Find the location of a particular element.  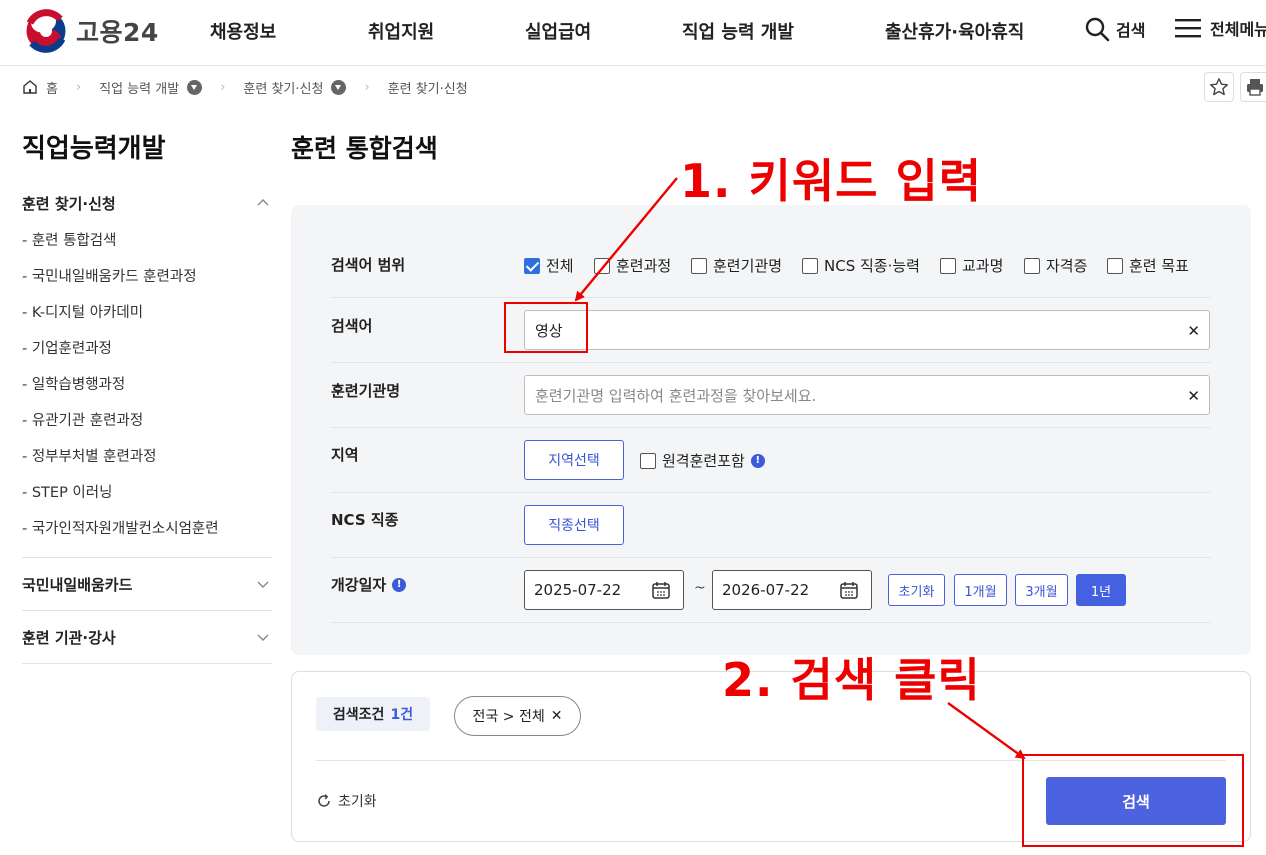

all-menu-button: 전체메뉴 is located at coordinates (1220, 28).